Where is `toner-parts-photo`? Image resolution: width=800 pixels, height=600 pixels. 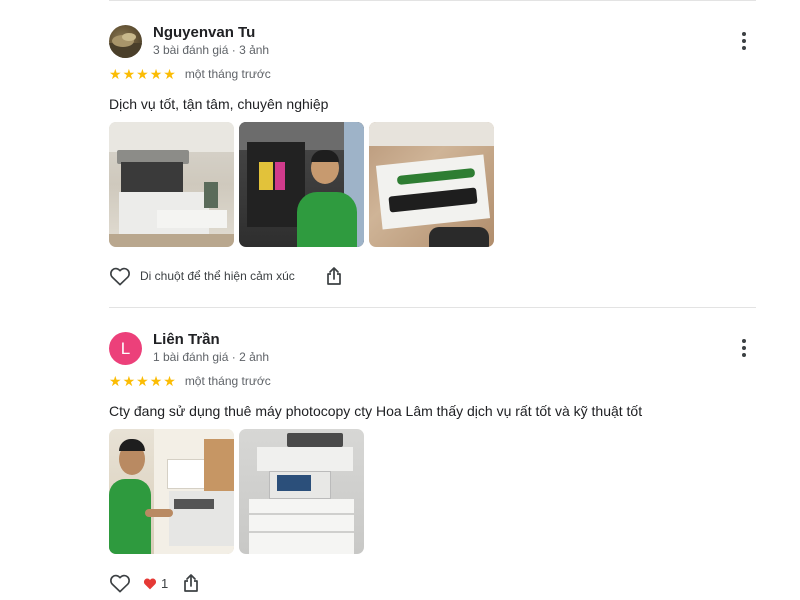 toner-parts-photo is located at coordinates (431, 184).